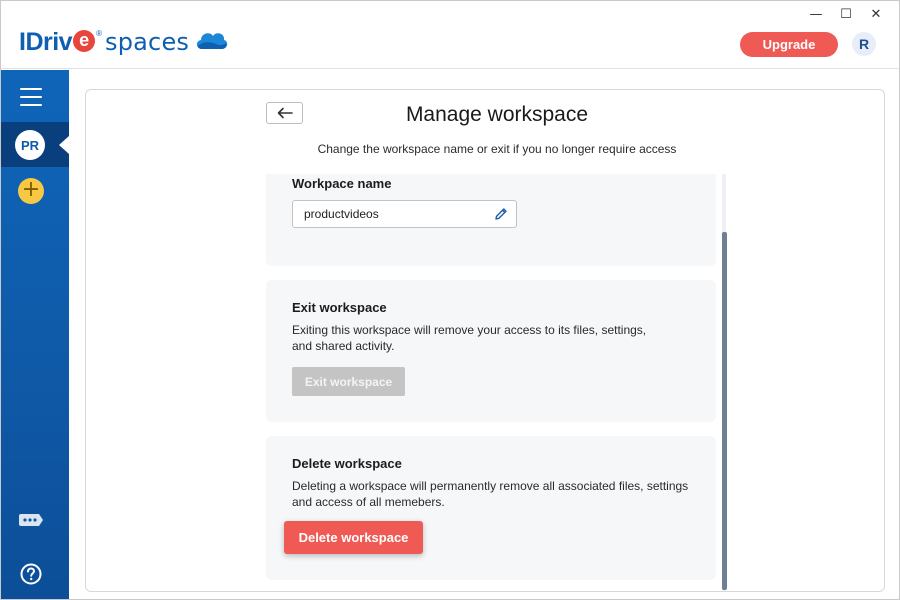 This screenshot has height=600, width=900. Describe the element at coordinates (339, 307) in the screenshot. I see `exit-workspace-heading: Exit workspace` at that location.